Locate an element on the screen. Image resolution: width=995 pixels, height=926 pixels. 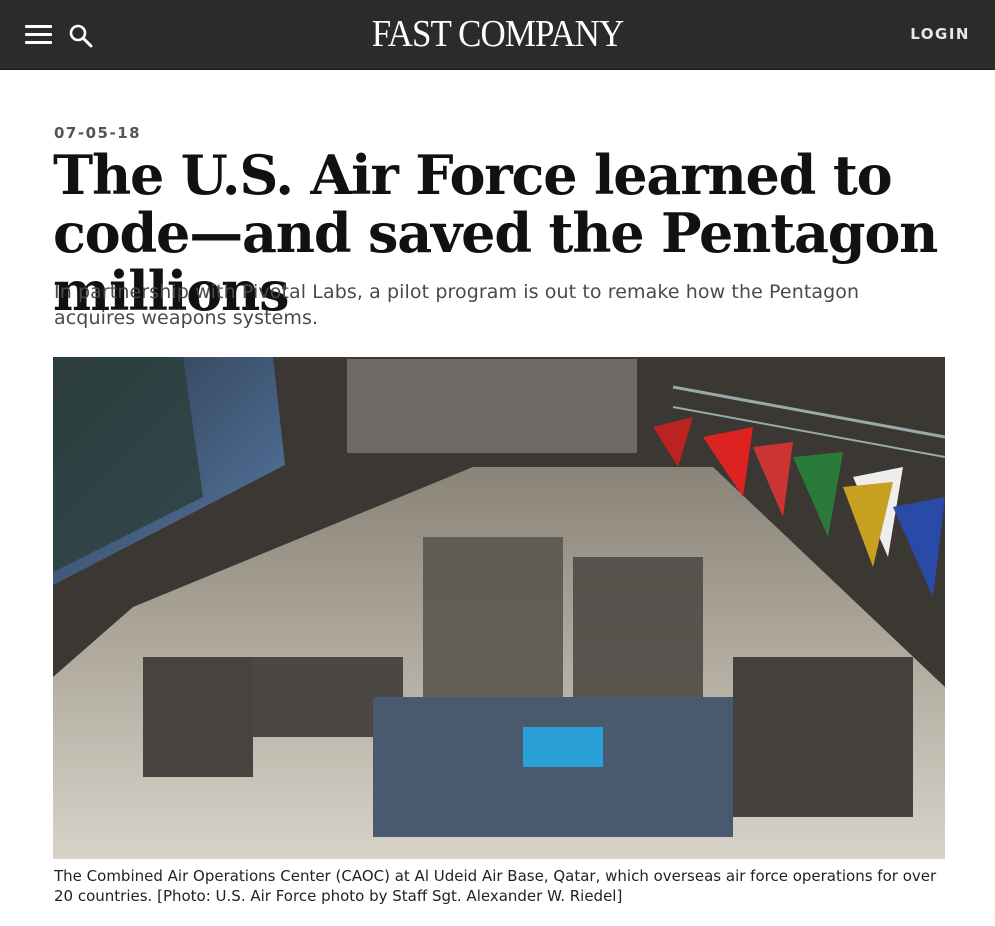
site-logo: FAST COMPANY is located at coordinates (497, 34).